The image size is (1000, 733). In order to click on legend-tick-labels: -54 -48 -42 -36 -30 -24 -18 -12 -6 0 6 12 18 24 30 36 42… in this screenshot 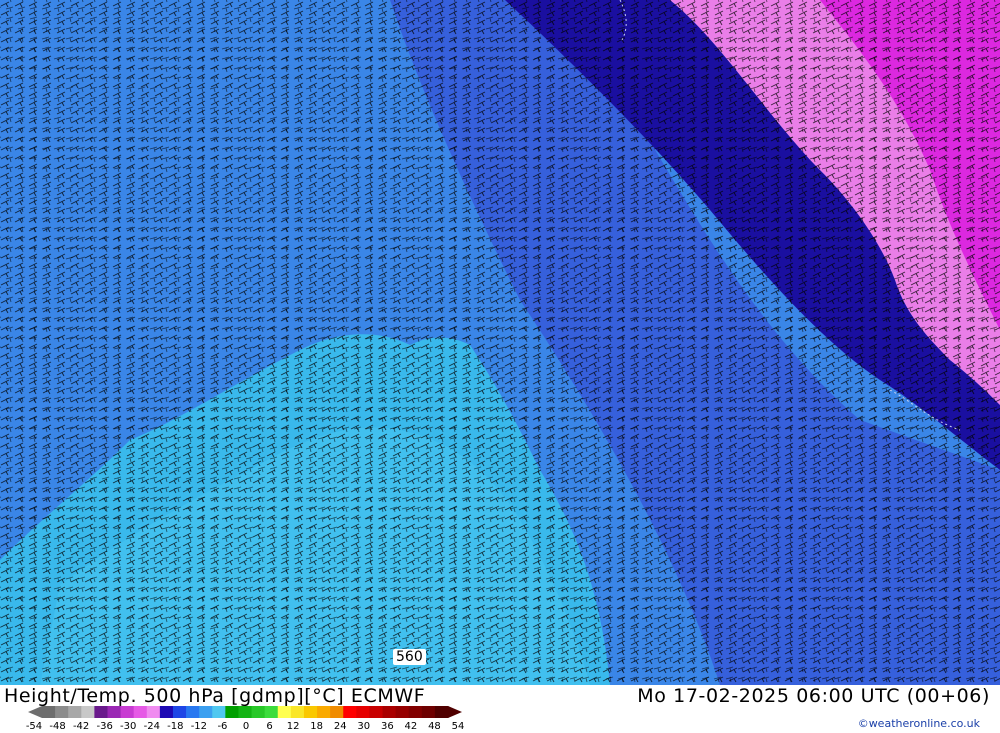, I will do `click(245, 727)`.